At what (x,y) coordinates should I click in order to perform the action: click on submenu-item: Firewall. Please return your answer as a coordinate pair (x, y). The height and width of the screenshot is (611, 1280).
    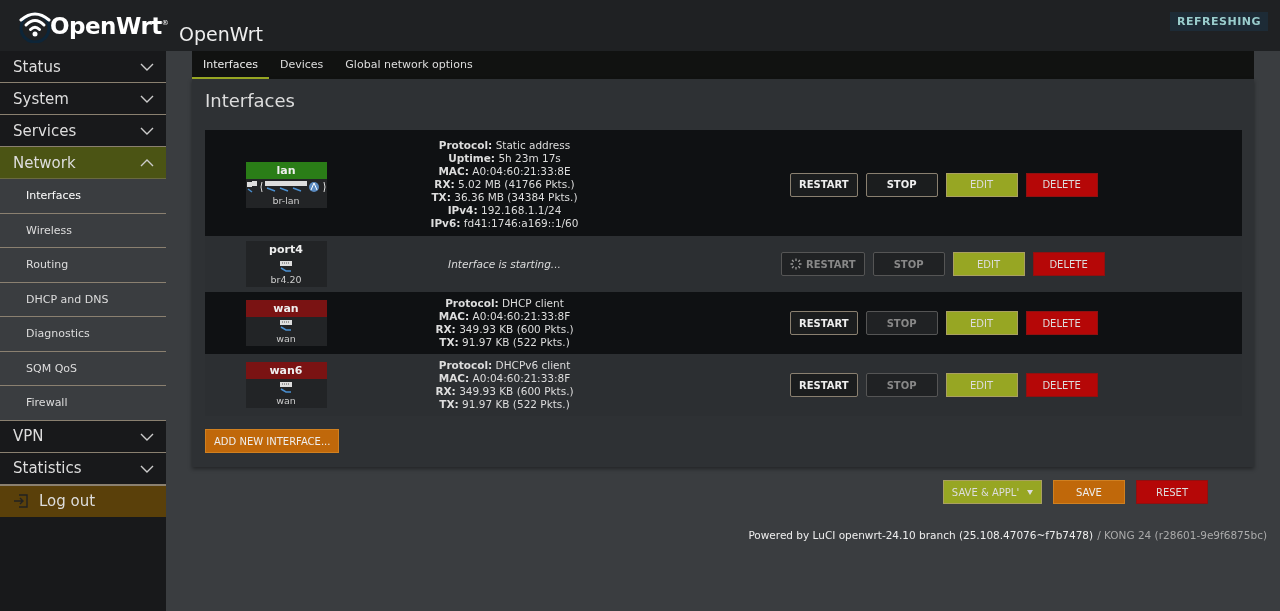
    Looking at the image, I should click on (83, 403).